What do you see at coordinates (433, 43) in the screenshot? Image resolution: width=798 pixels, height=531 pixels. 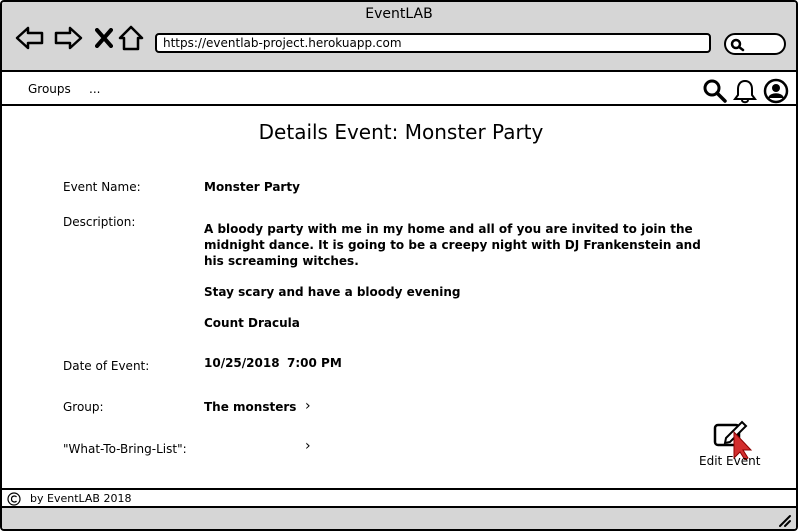 I see `url-bar: https://eventlab-project.herokuapp.com` at bounding box center [433, 43].